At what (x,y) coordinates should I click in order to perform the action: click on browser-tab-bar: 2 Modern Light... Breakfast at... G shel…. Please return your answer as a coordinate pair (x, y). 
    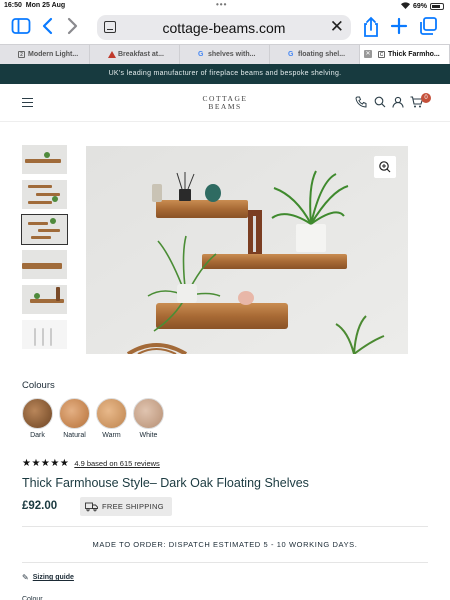
    Looking at the image, I should click on (225, 54).